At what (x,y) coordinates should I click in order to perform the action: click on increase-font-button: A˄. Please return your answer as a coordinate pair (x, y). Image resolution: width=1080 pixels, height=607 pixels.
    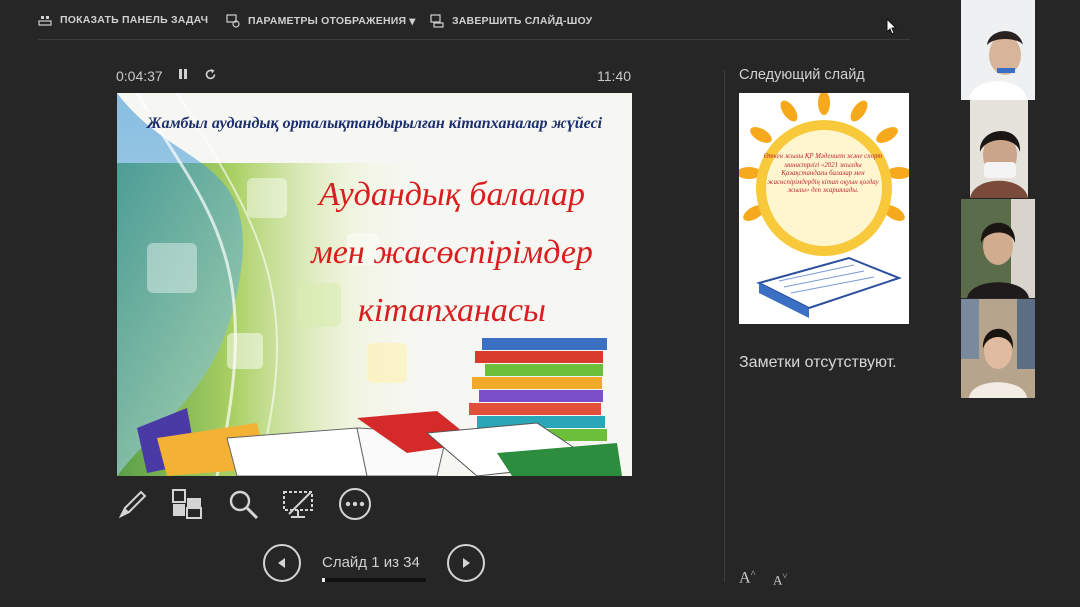
    Looking at the image, I should click on (747, 577).